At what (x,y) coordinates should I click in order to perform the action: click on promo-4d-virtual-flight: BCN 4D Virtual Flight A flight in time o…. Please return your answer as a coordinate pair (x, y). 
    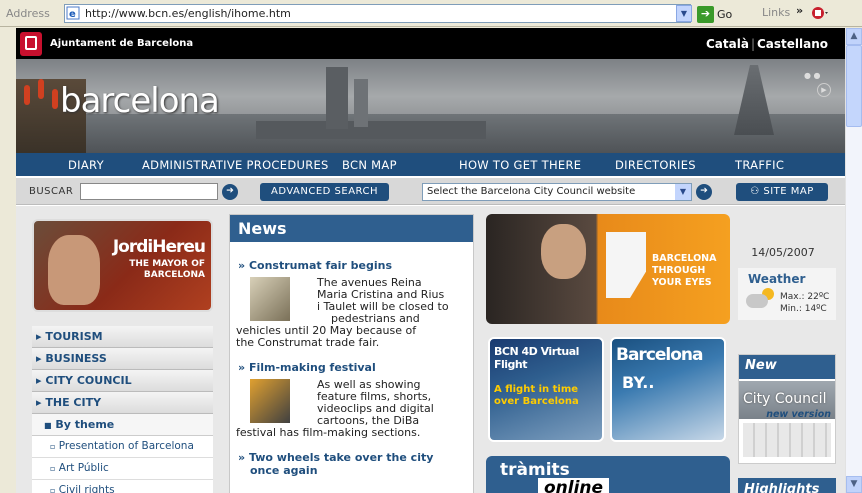
    Looking at the image, I should click on (546, 389).